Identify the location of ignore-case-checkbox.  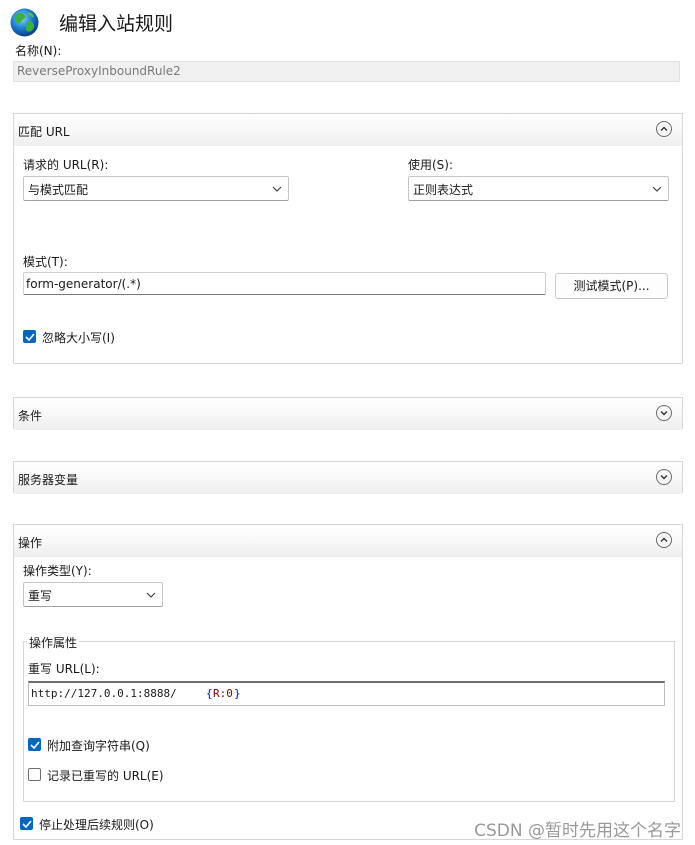
(29, 336).